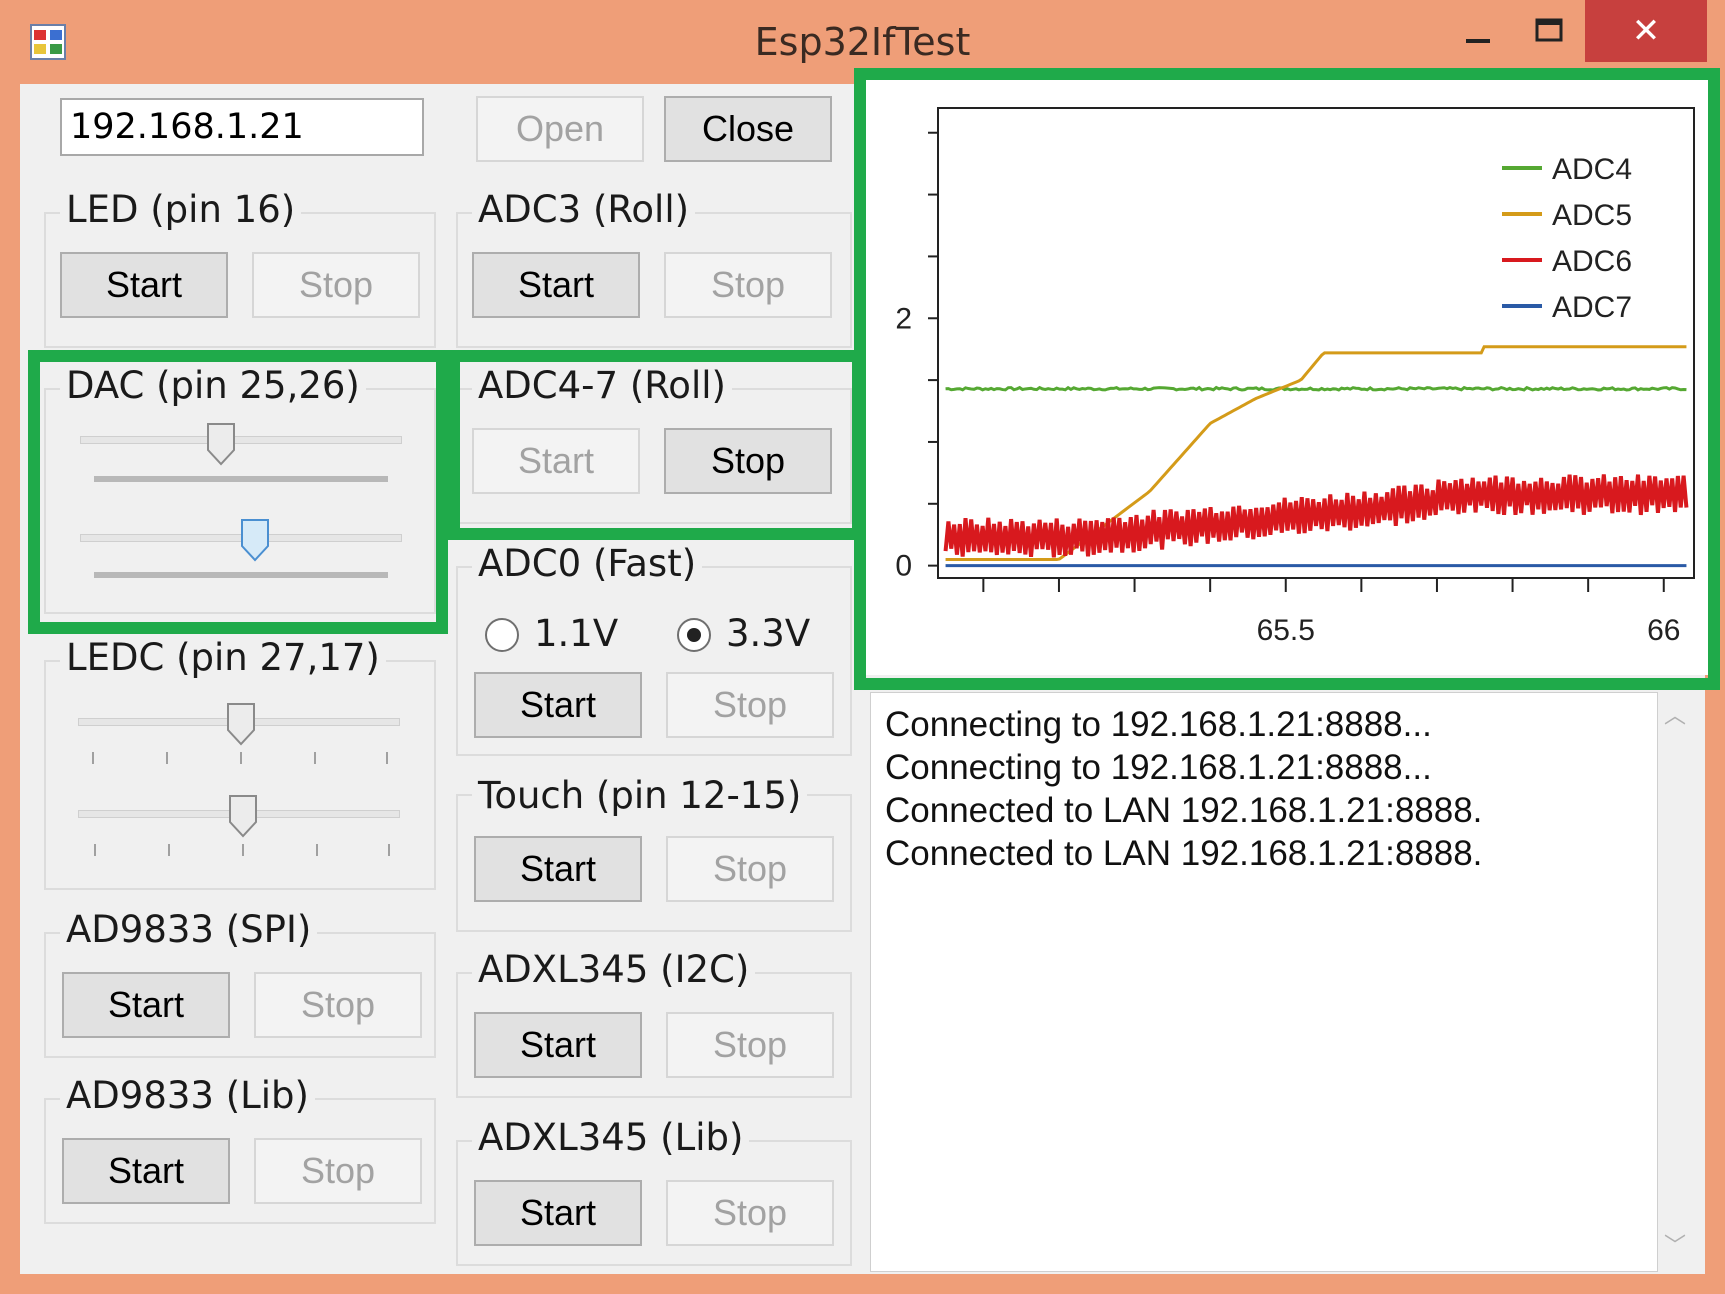 The height and width of the screenshot is (1294, 1725). What do you see at coordinates (560, 129) in the screenshot?
I see `open-button: Open` at bounding box center [560, 129].